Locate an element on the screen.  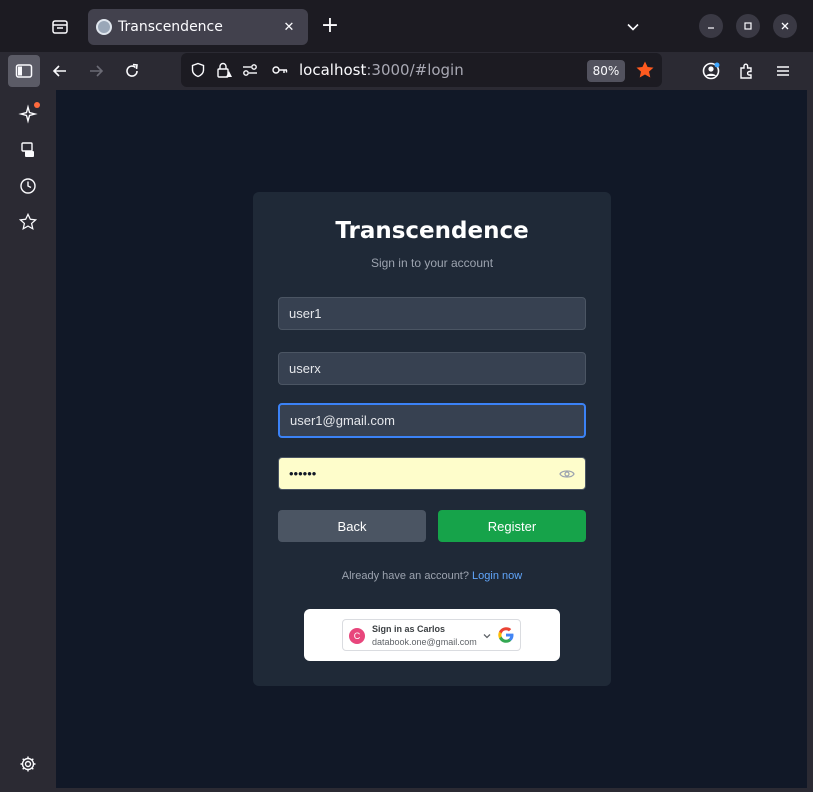
close-icon is located at coordinates (785, 26).